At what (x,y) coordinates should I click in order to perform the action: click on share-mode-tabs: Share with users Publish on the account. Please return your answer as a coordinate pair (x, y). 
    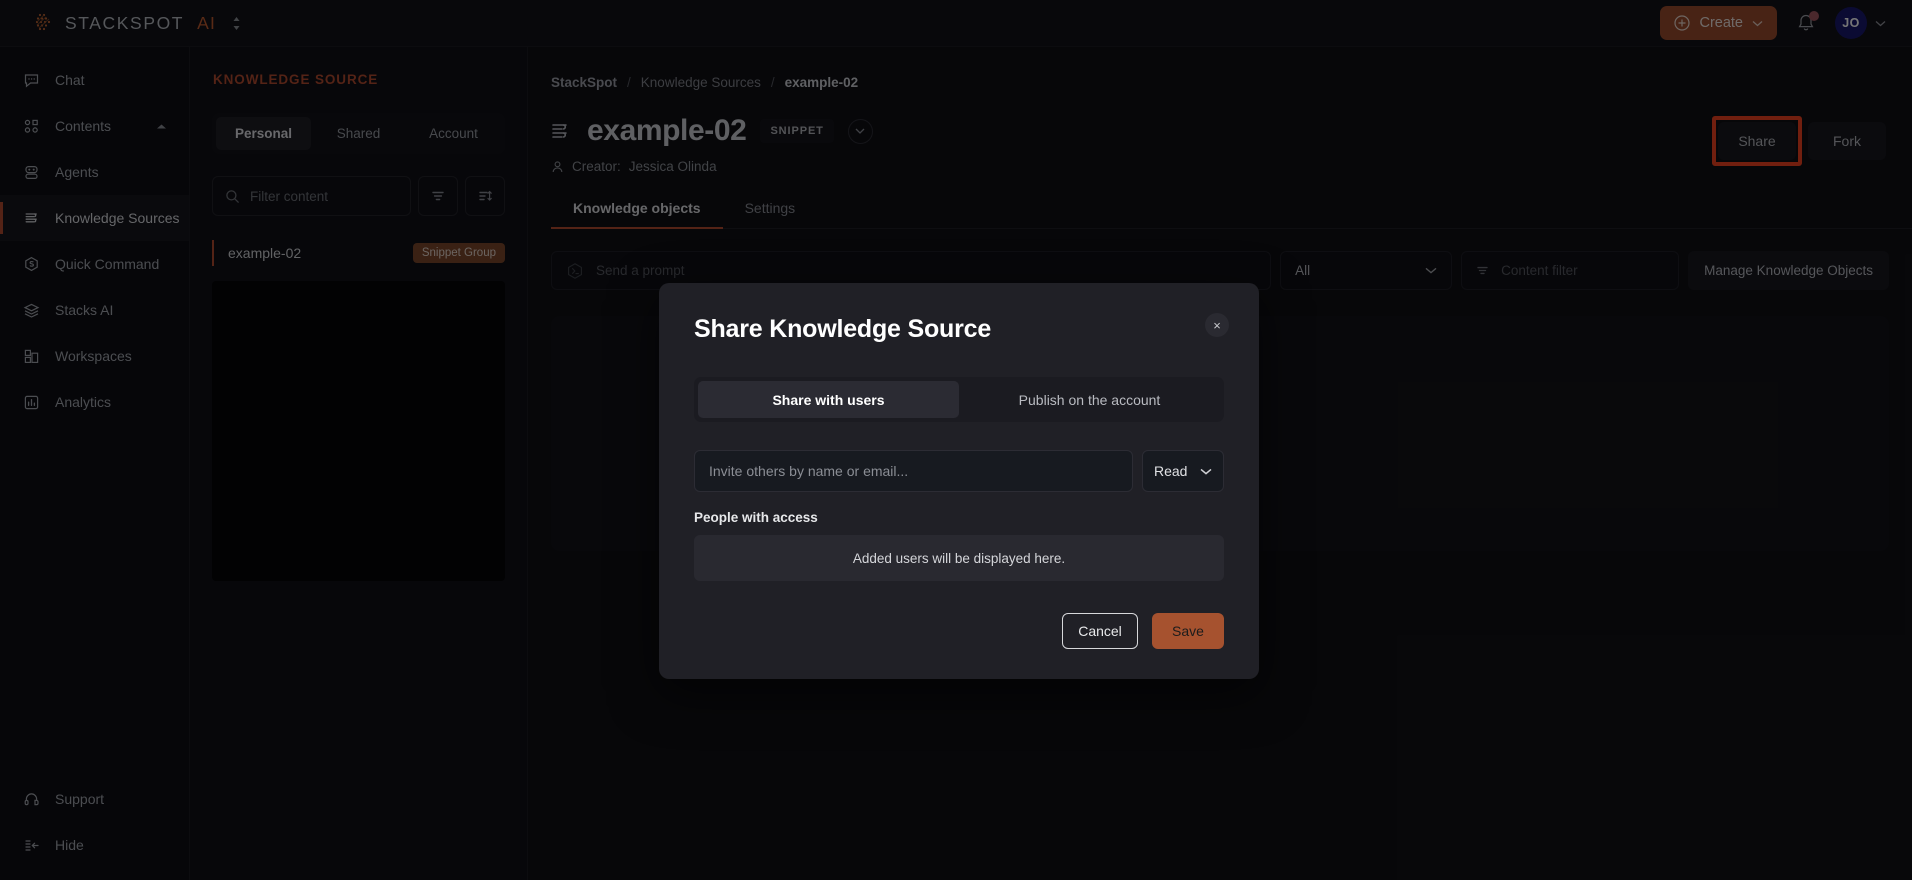
    Looking at the image, I should click on (959, 399).